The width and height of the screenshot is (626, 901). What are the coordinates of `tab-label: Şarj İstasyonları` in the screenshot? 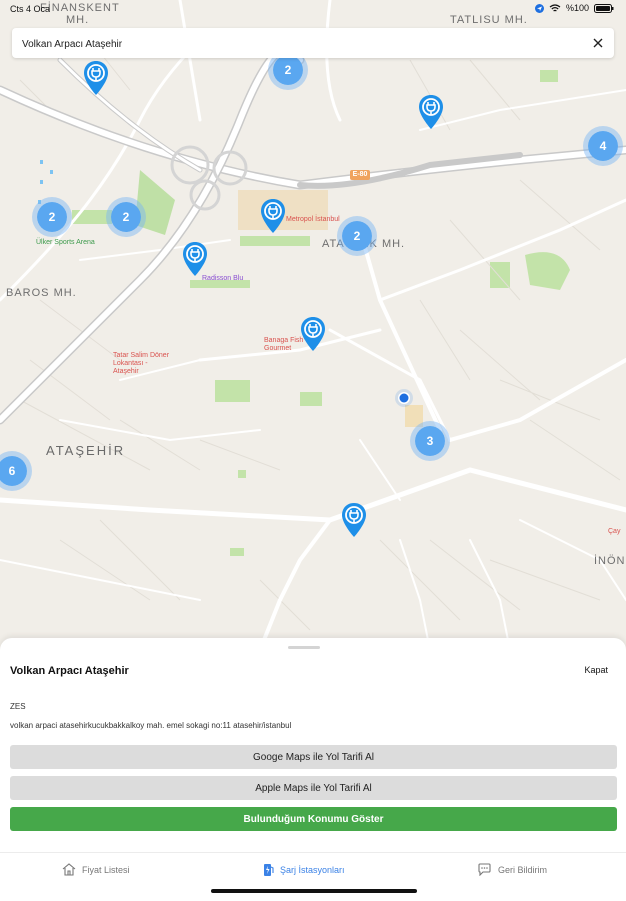 It's located at (312, 870).